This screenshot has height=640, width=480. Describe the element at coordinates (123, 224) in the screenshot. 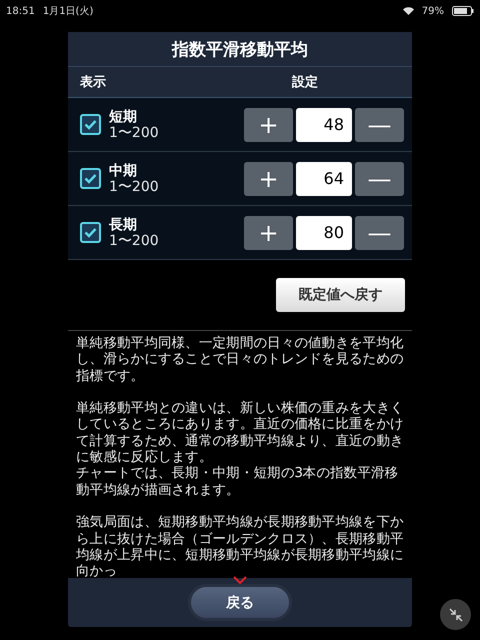

I see `period-label: 長期` at that location.